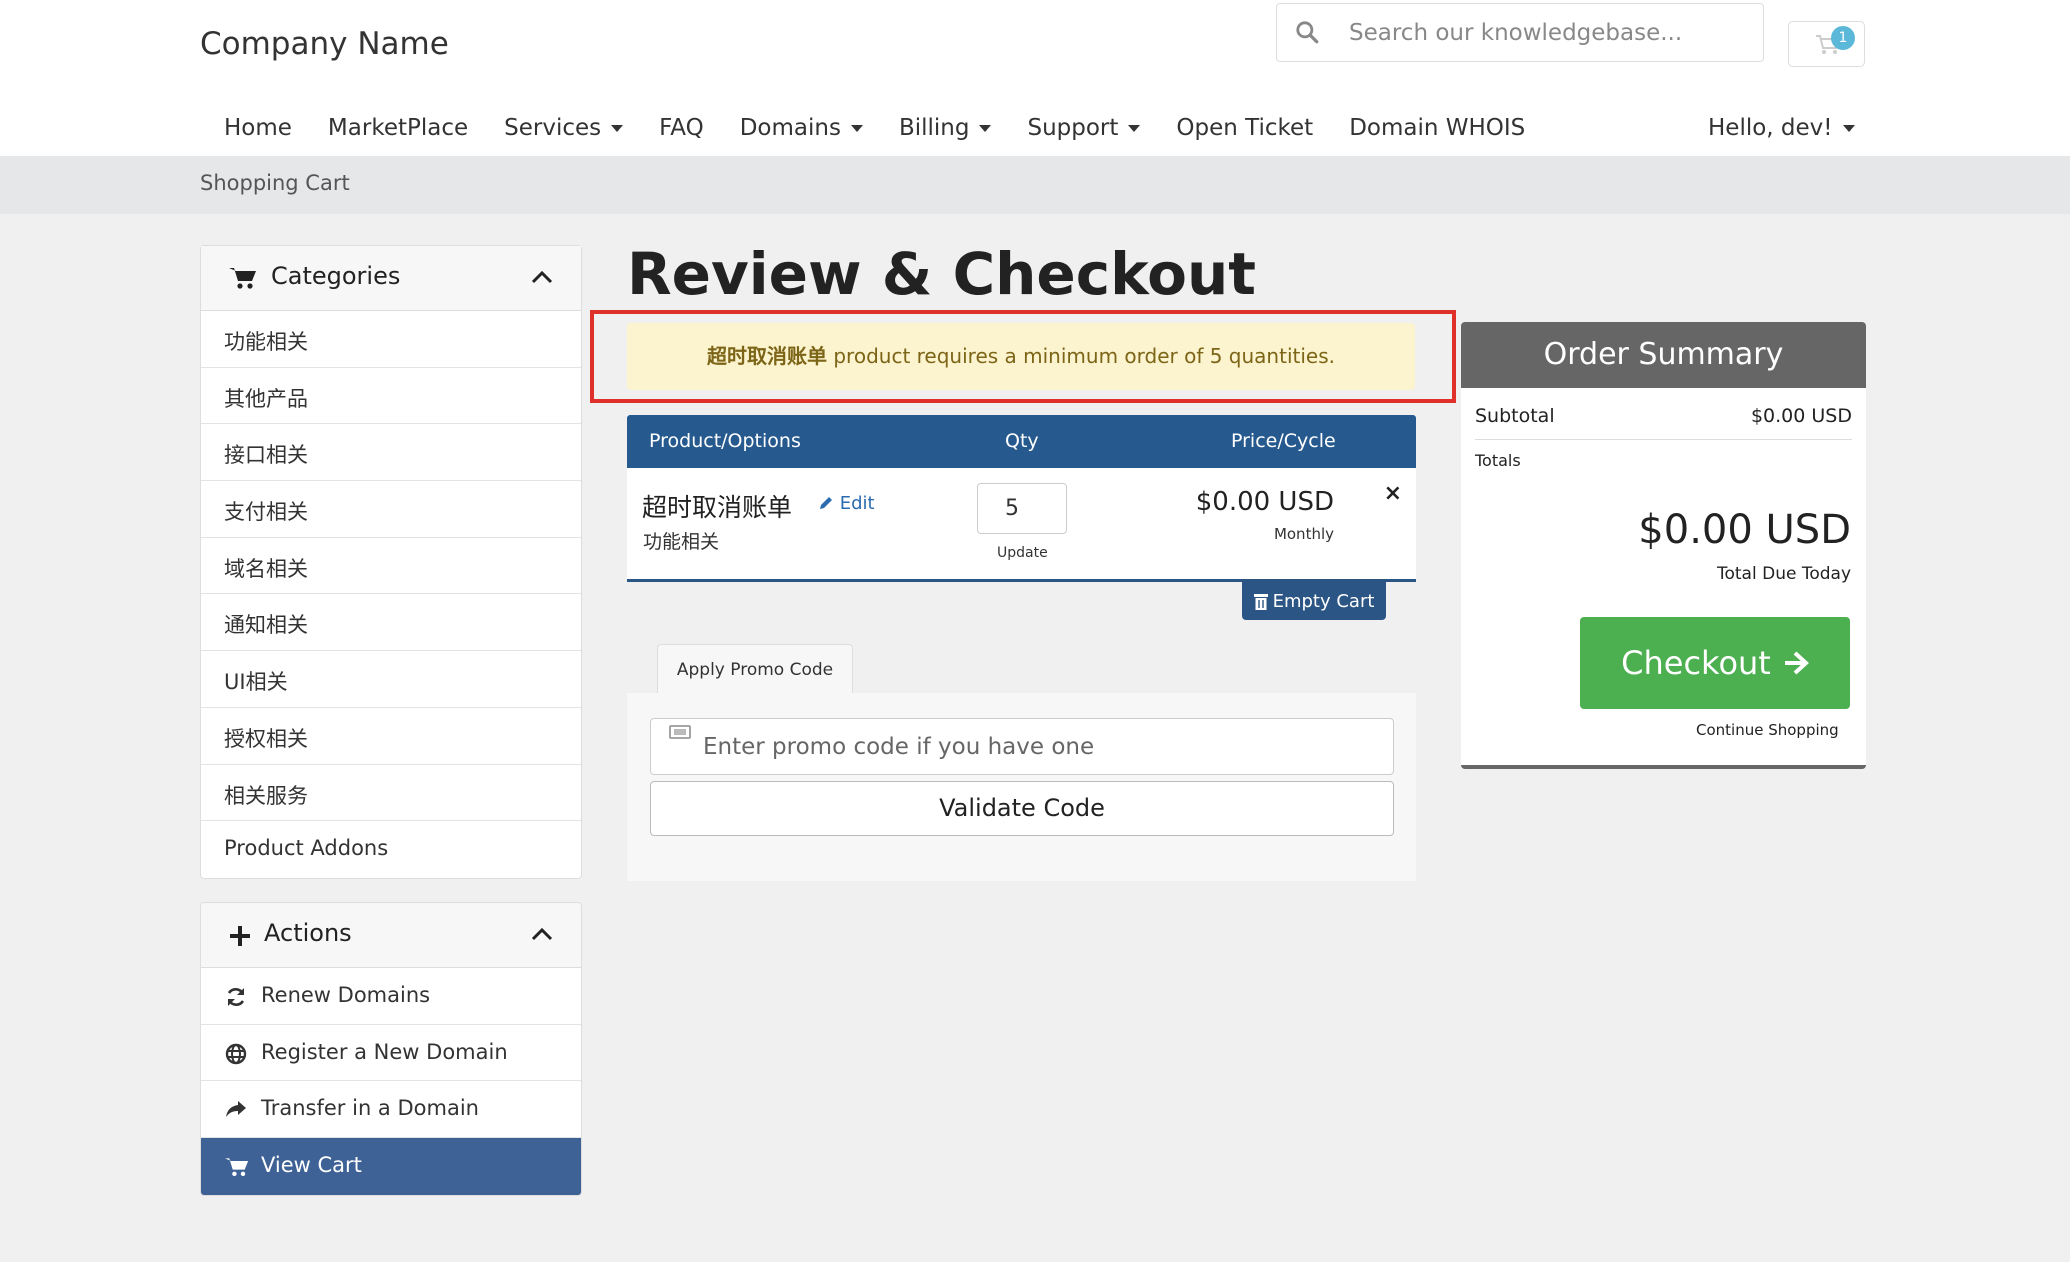 This screenshot has width=2070, height=1262. I want to click on brand-logo: Company Name, so click(324, 44).